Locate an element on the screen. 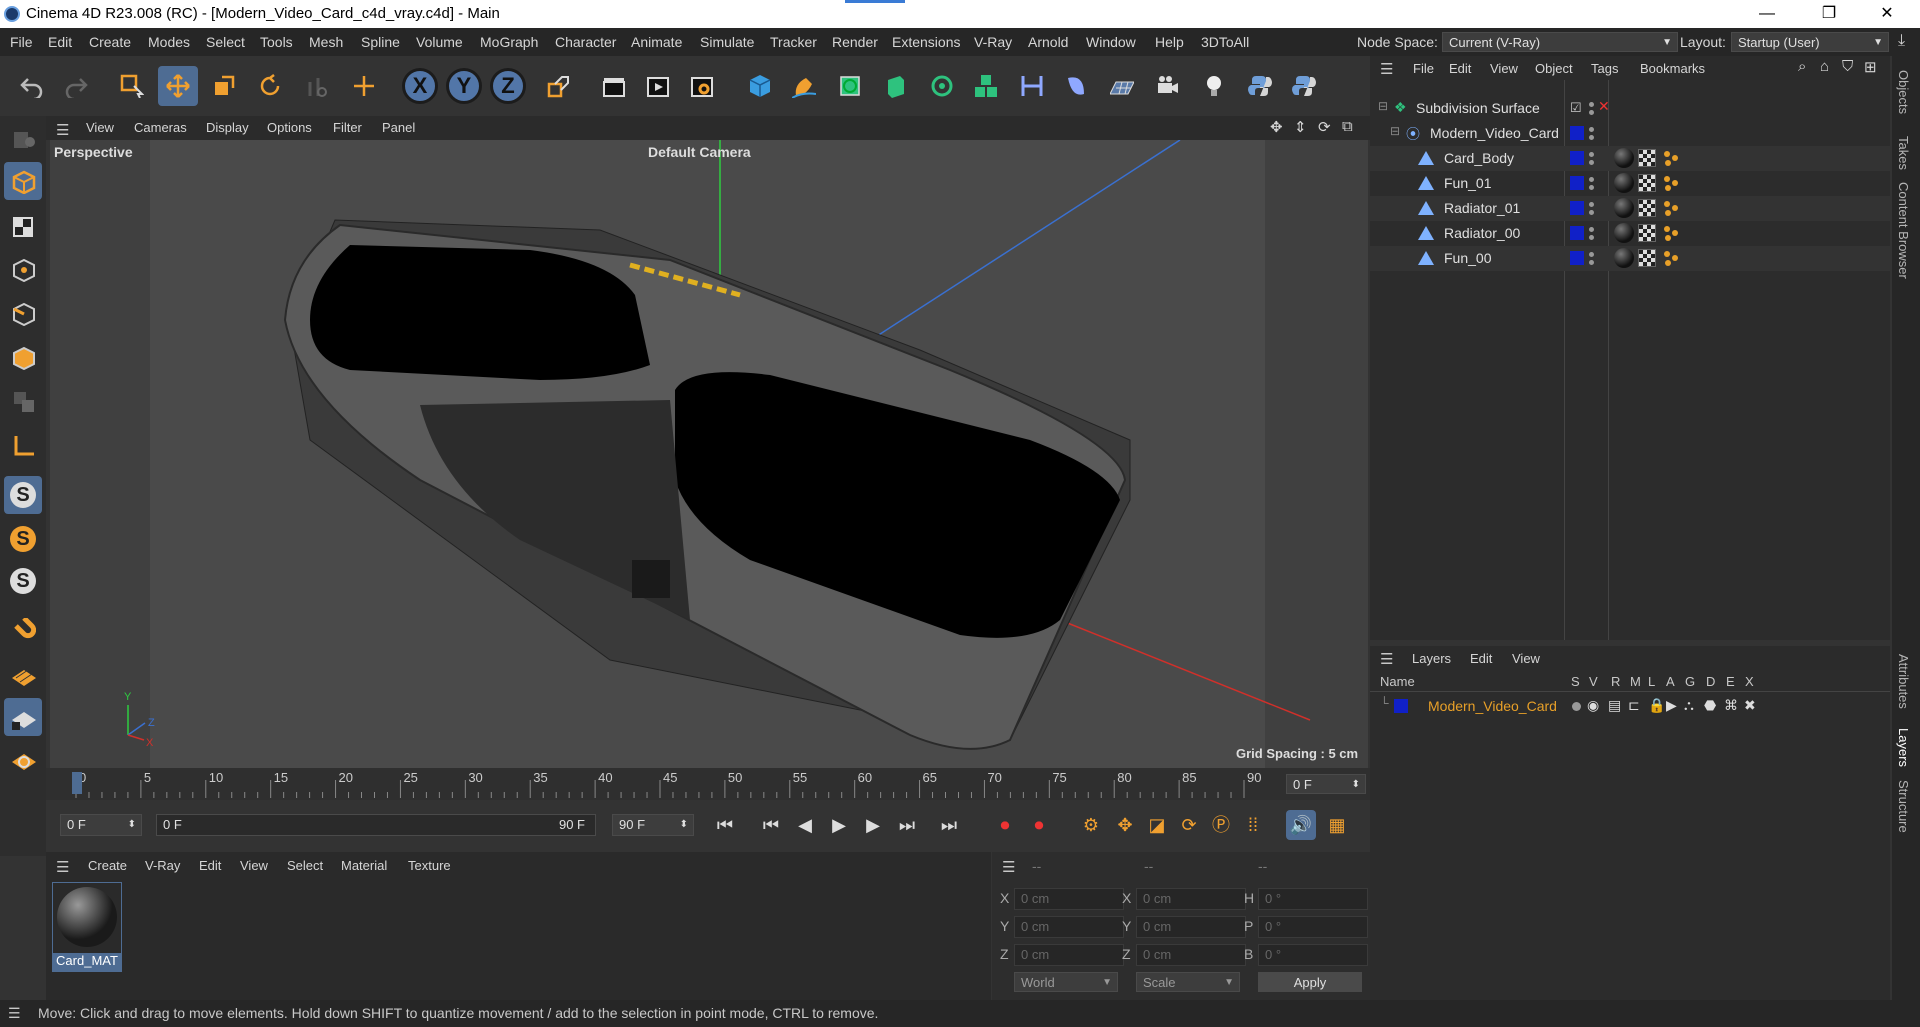 The width and height of the screenshot is (1920, 1027). mat-menu-view: View is located at coordinates (254, 865).